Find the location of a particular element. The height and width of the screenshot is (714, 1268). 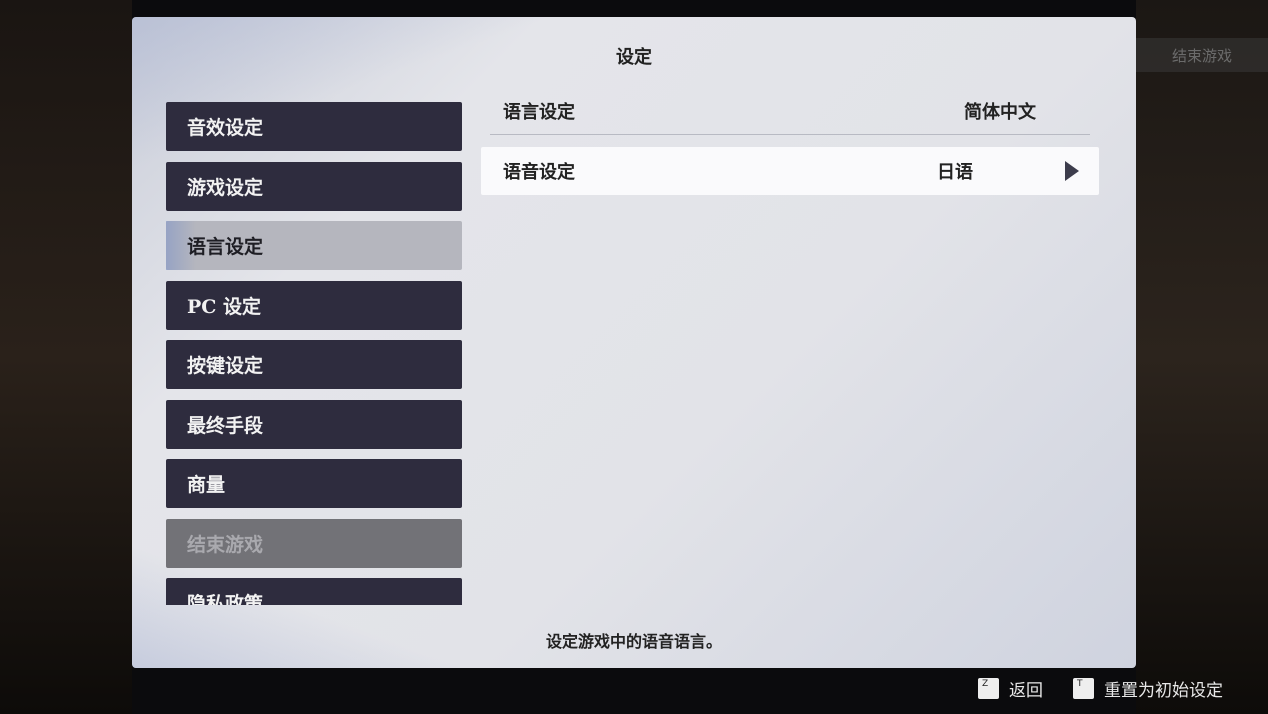

reset-button: T 重置为初始设定 is located at coordinates (1148, 688).